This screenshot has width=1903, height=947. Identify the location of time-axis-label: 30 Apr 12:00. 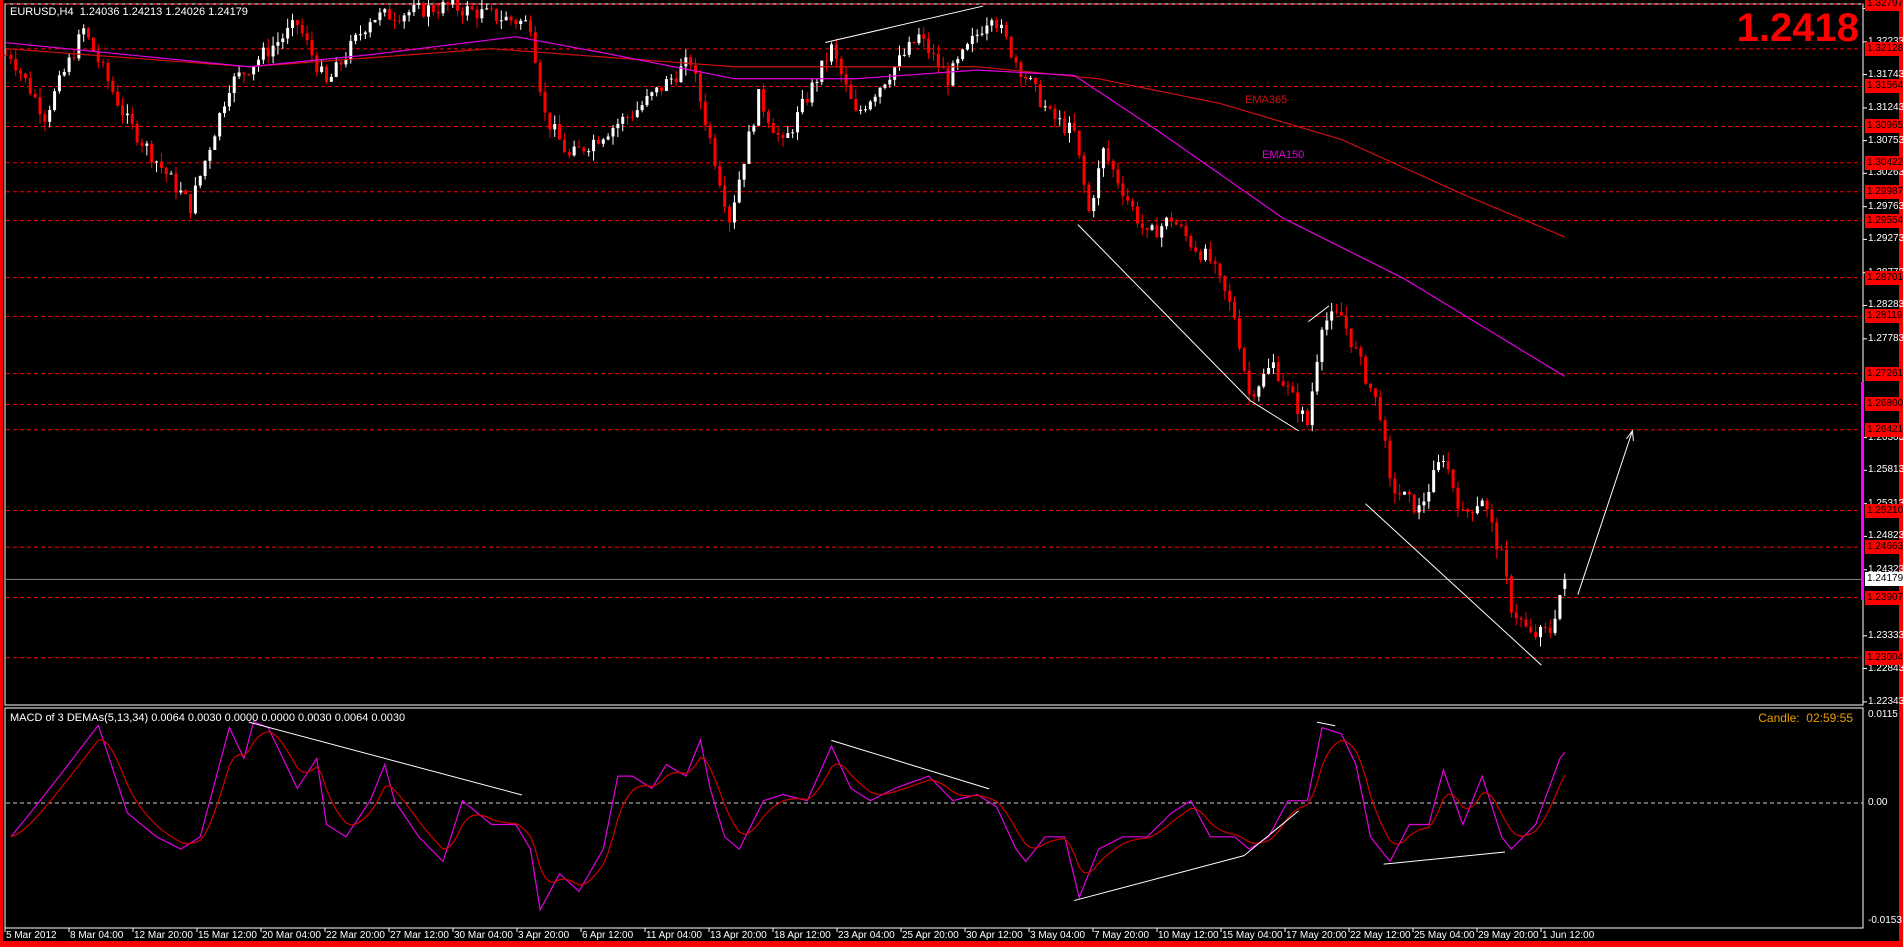
(994, 935).